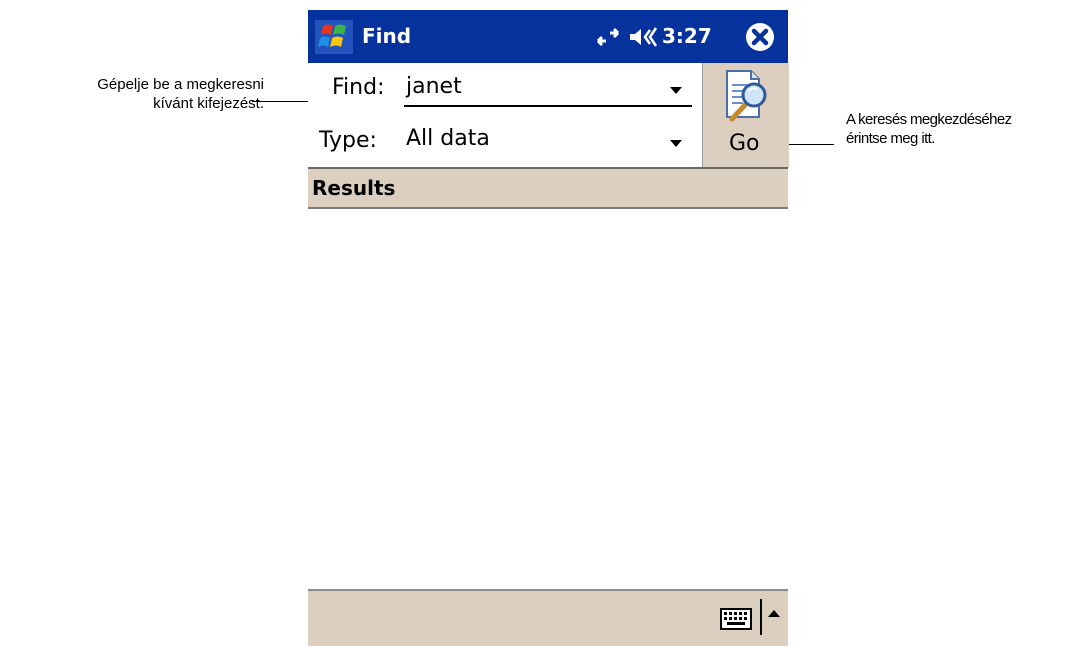 Image resolution: width=1092 pixels, height=646 pixels. I want to click on sip-separator, so click(761, 617).